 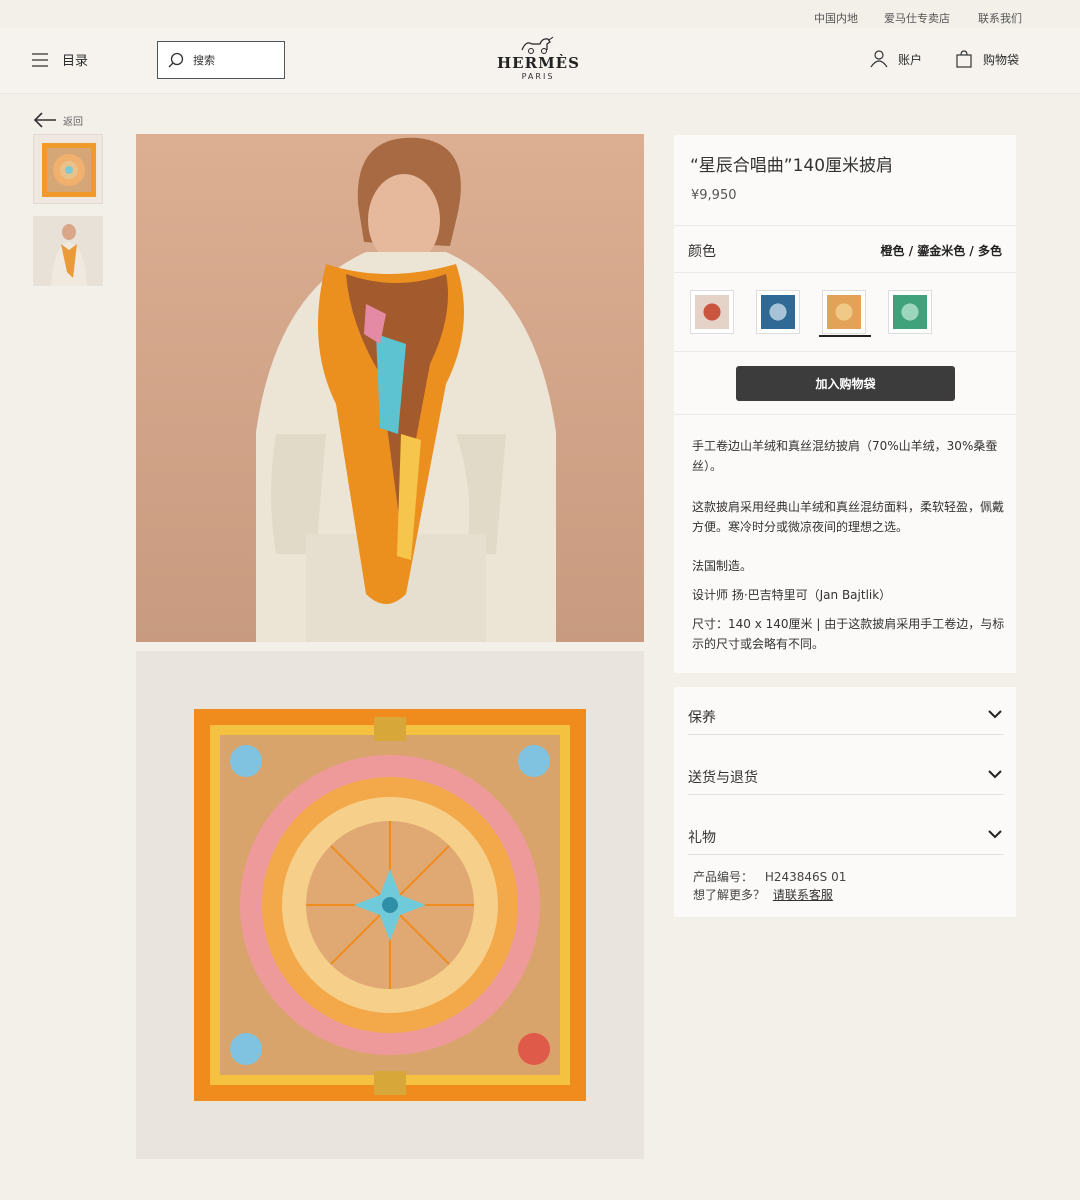 I want to click on hamburger-icon, so click(x=40, y=59).